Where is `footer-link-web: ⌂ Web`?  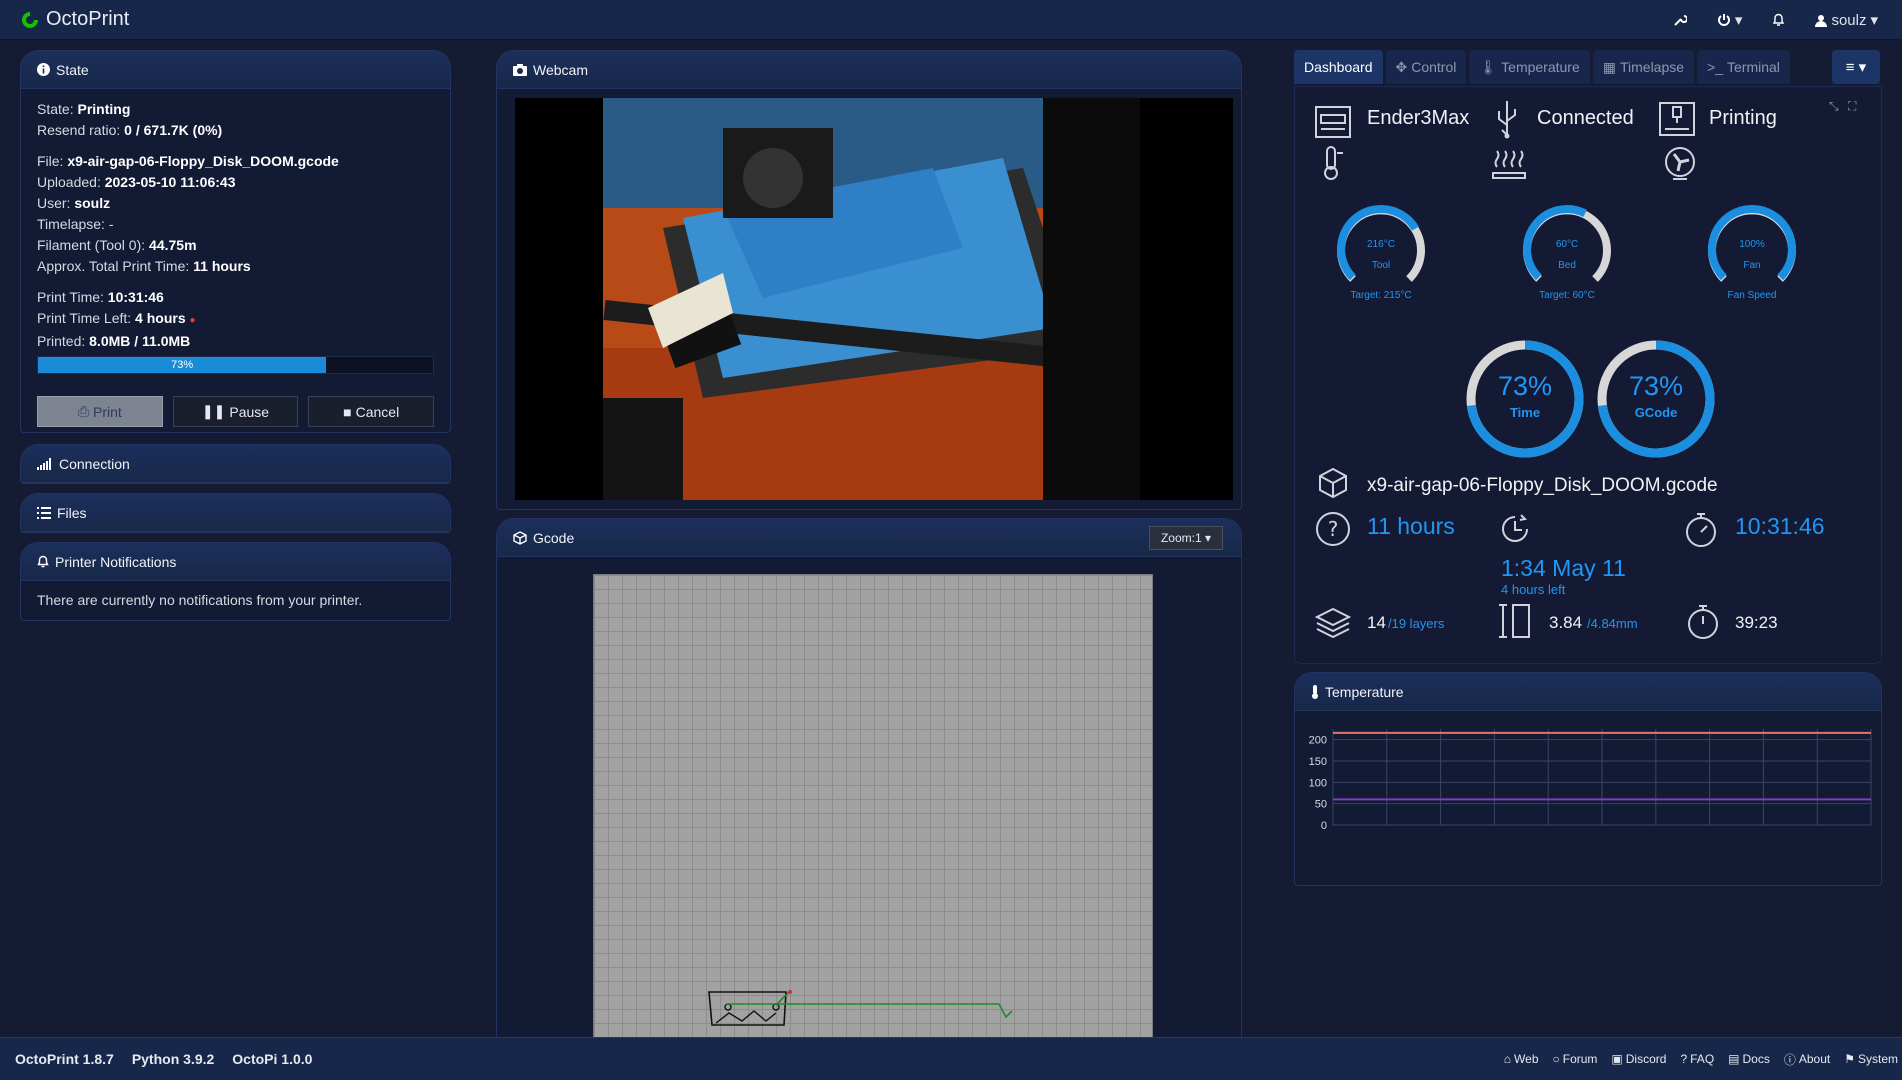 footer-link-web: ⌂ Web is located at coordinates (1521, 1059).